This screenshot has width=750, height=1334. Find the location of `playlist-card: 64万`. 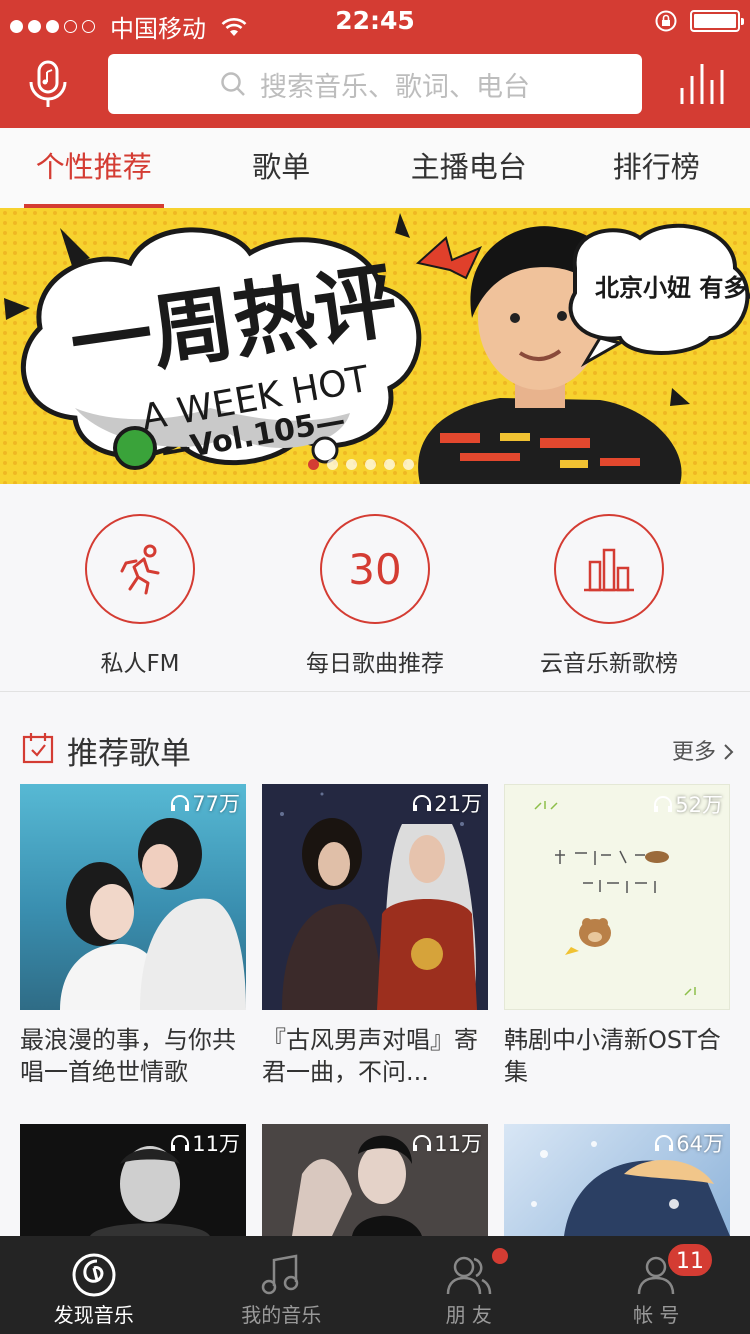

playlist-card: 64万 is located at coordinates (617, 1180).